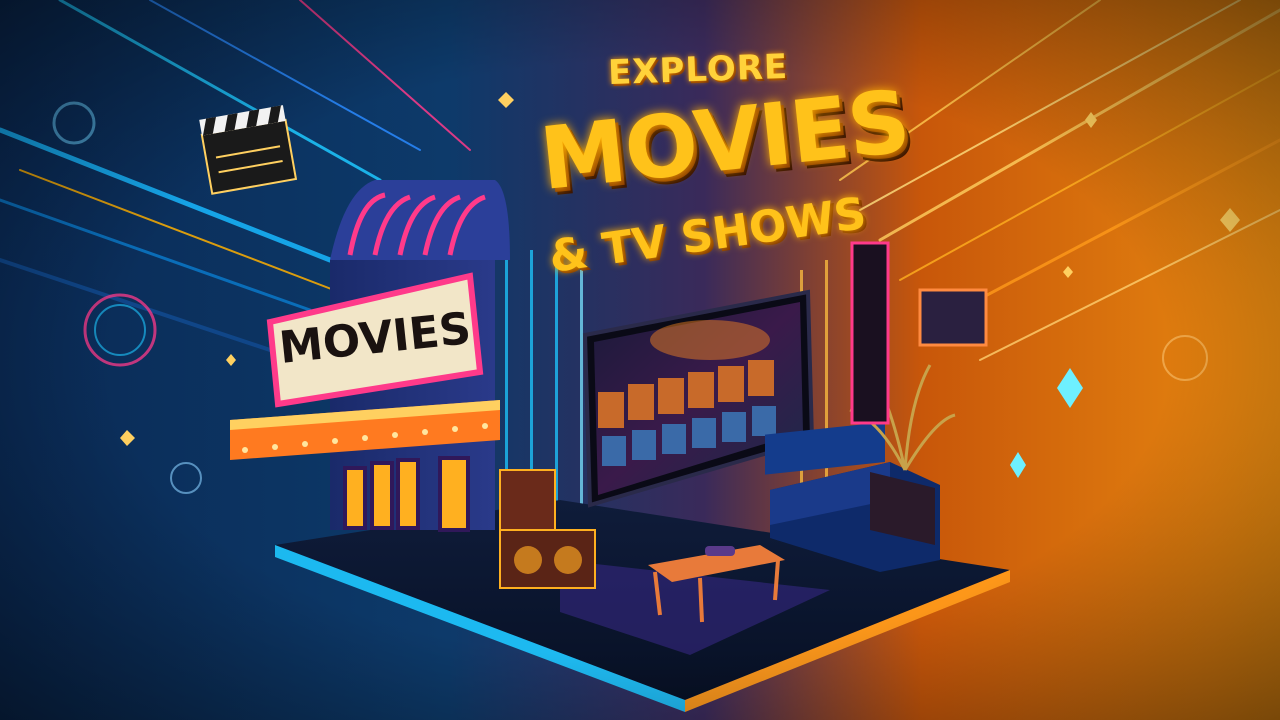 Image resolution: width=1280 pixels, height=720 pixels. Describe the element at coordinates (724, 141) in the screenshot. I see `headline-movies: MOVIES` at that location.